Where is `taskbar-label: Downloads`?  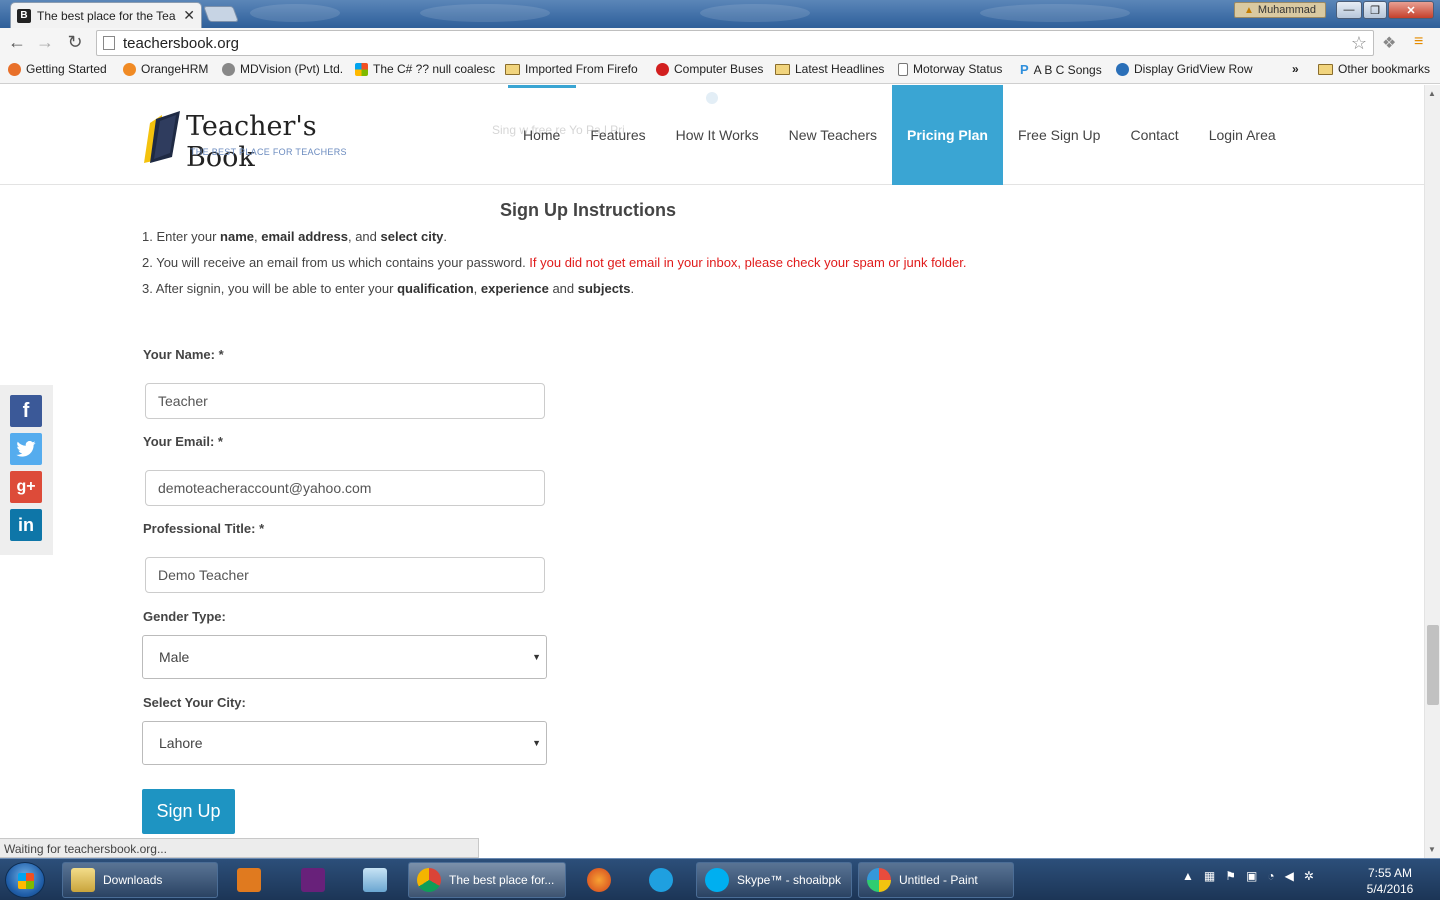
taskbar-label: Downloads is located at coordinates (133, 880).